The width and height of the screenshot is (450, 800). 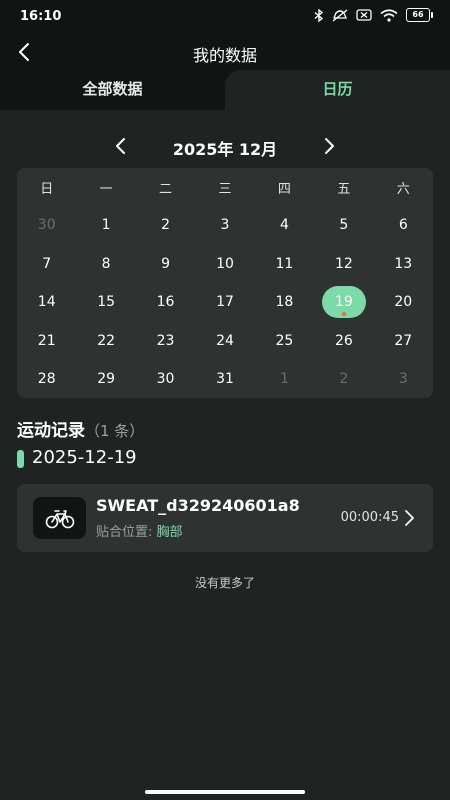 What do you see at coordinates (165, 379) in the screenshot?
I see `calendar-day: 30` at bounding box center [165, 379].